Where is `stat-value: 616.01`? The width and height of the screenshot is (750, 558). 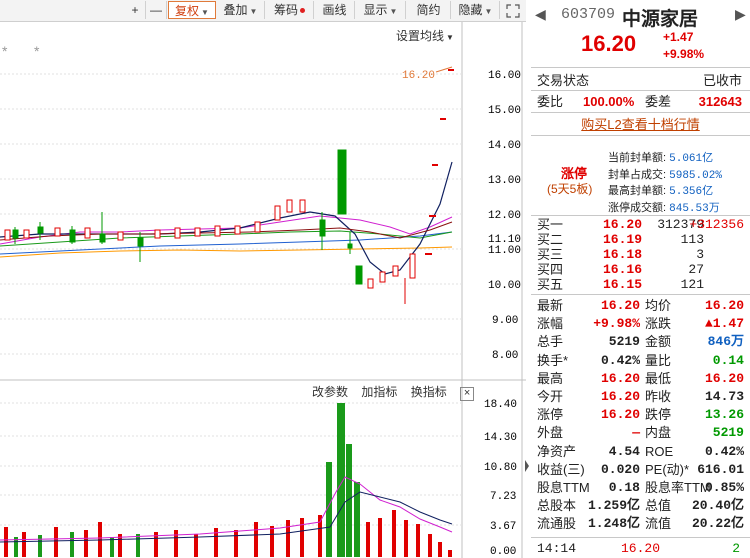 stat-value: 616.01 is located at coordinates (720, 469).